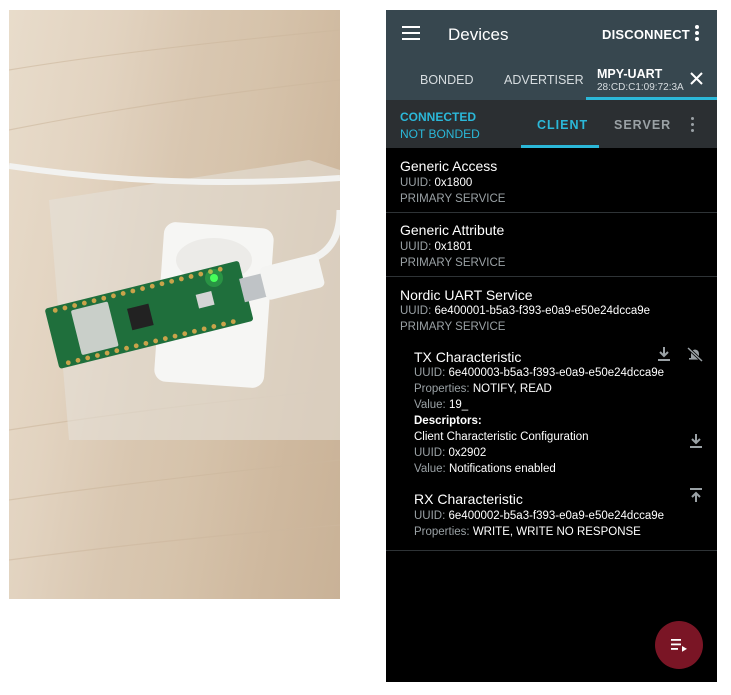  Describe the element at coordinates (436, 183) in the screenshot. I see `service-uuid: UUID: 0x1800` at that location.